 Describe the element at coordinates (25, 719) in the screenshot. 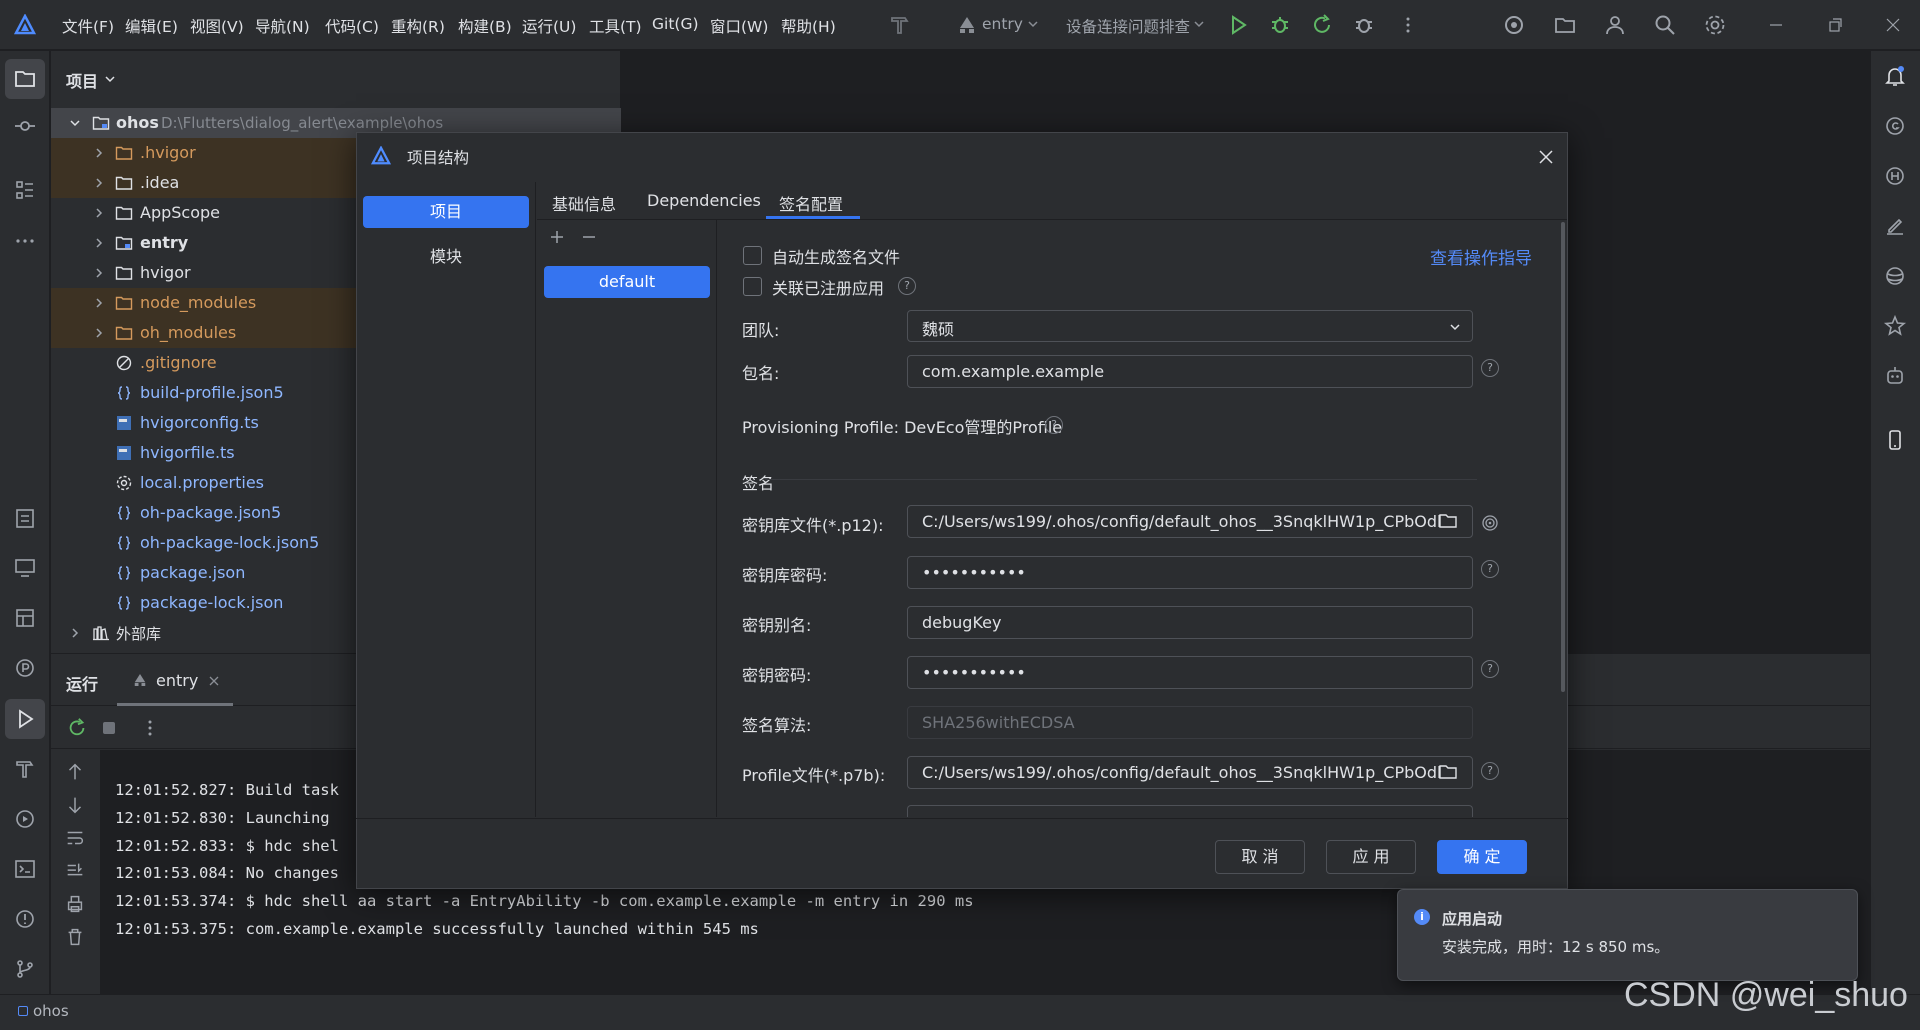

I see `run-tool-icon` at that location.